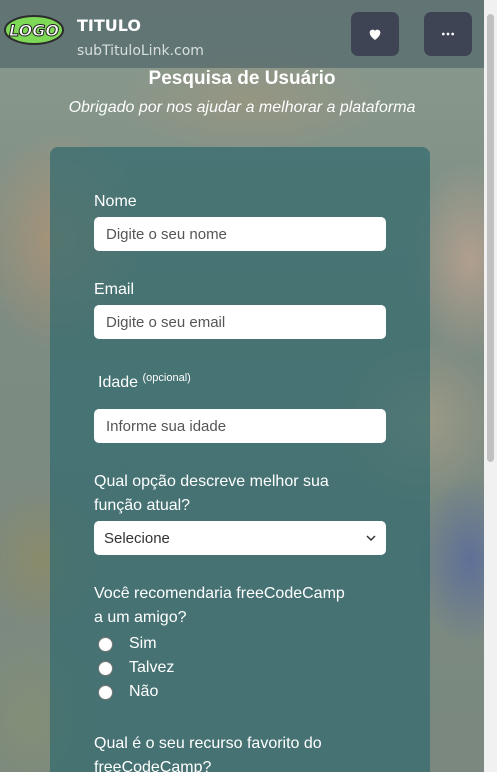  I want to click on radio-option-sim: Sim, so click(127, 644).